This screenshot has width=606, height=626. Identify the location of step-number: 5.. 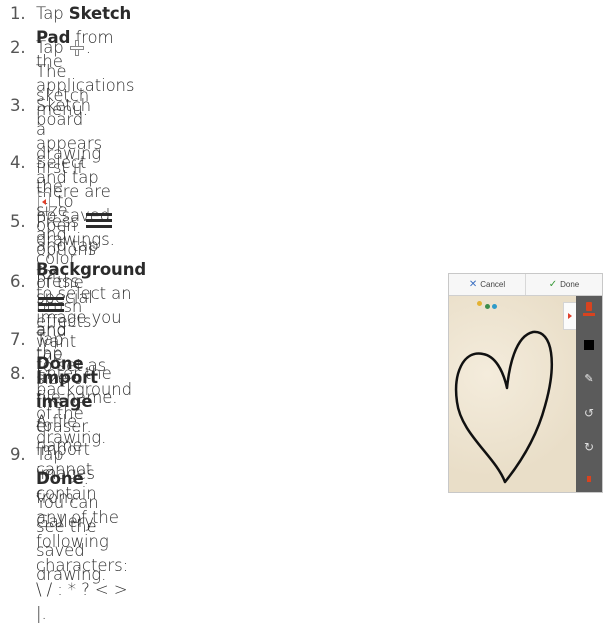
(18, 221).